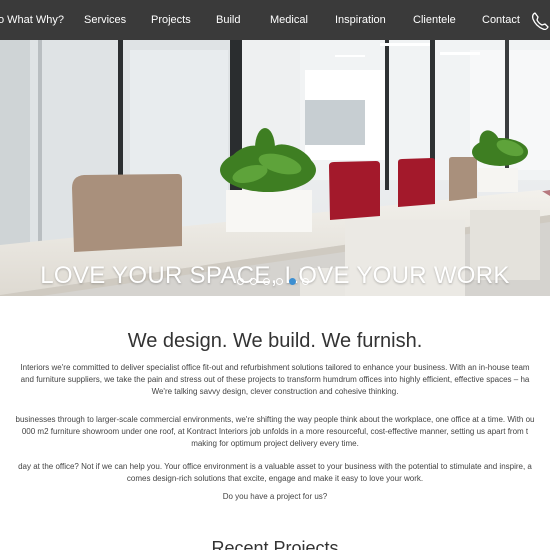  Describe the element at coordinates (289, 20) in the screenshot. I see `nav-item-medical: Medical` at that location.